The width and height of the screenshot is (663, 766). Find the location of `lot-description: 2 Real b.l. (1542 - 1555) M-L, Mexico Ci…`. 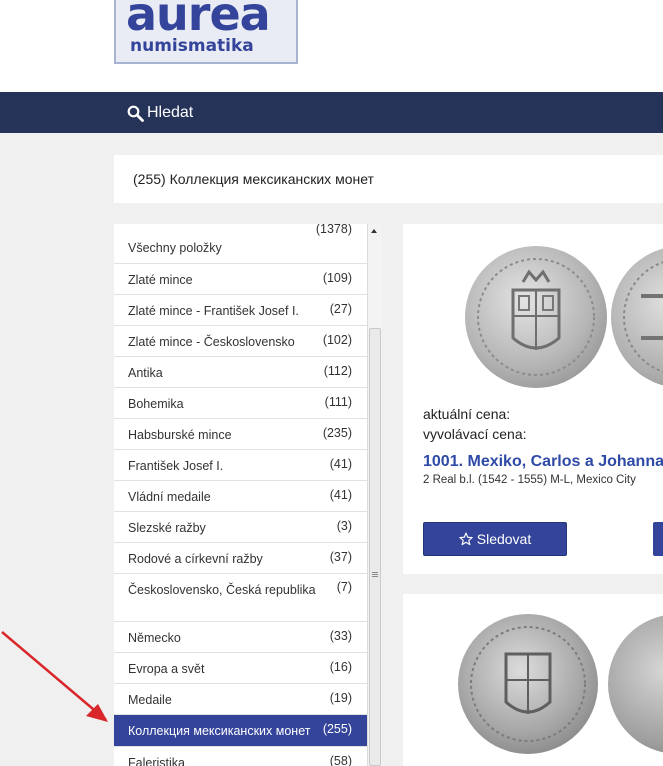

lot-description: 2 Real b.l. (1542 - 1555) M-L, Mexico Ci… is located at coordinates (529, 480).